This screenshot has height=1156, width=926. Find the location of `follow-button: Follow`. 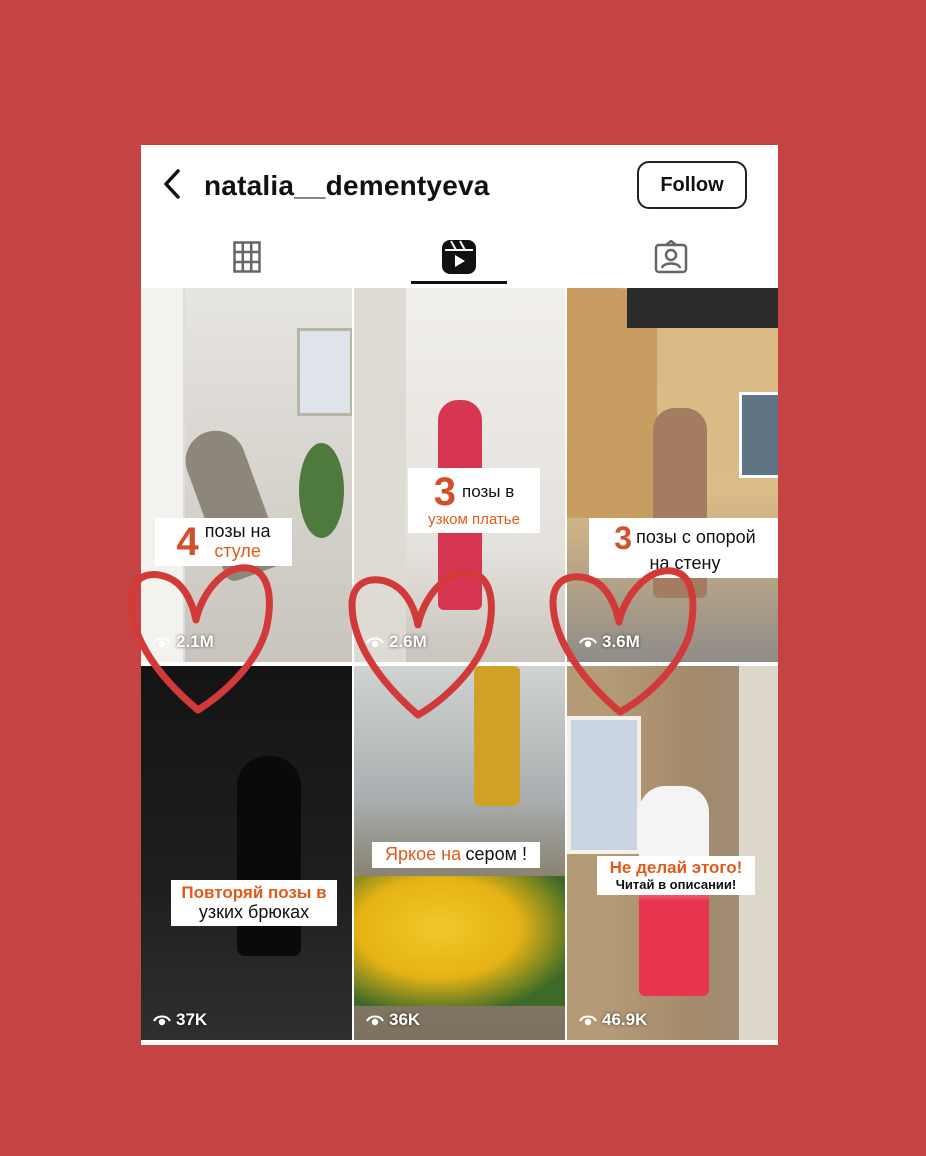

follow-button: Follow is located at coordinates (692, 185).